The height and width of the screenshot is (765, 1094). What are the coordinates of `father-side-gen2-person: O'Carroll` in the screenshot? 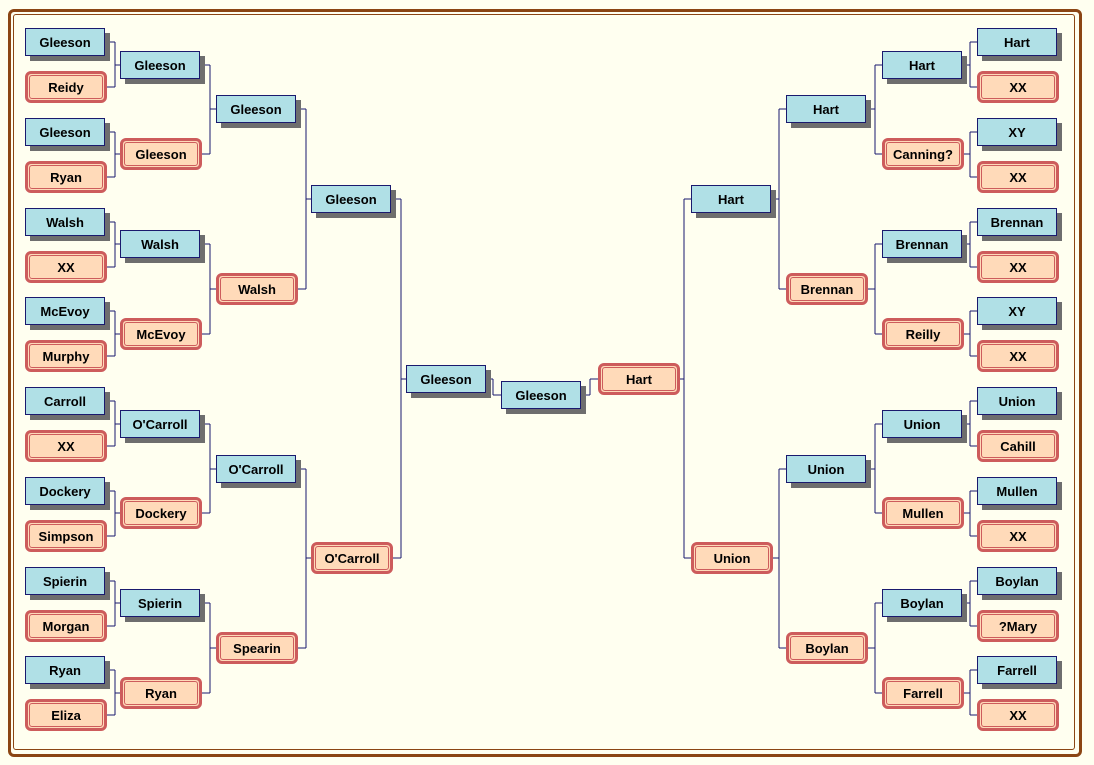 It's located at (352, 558).